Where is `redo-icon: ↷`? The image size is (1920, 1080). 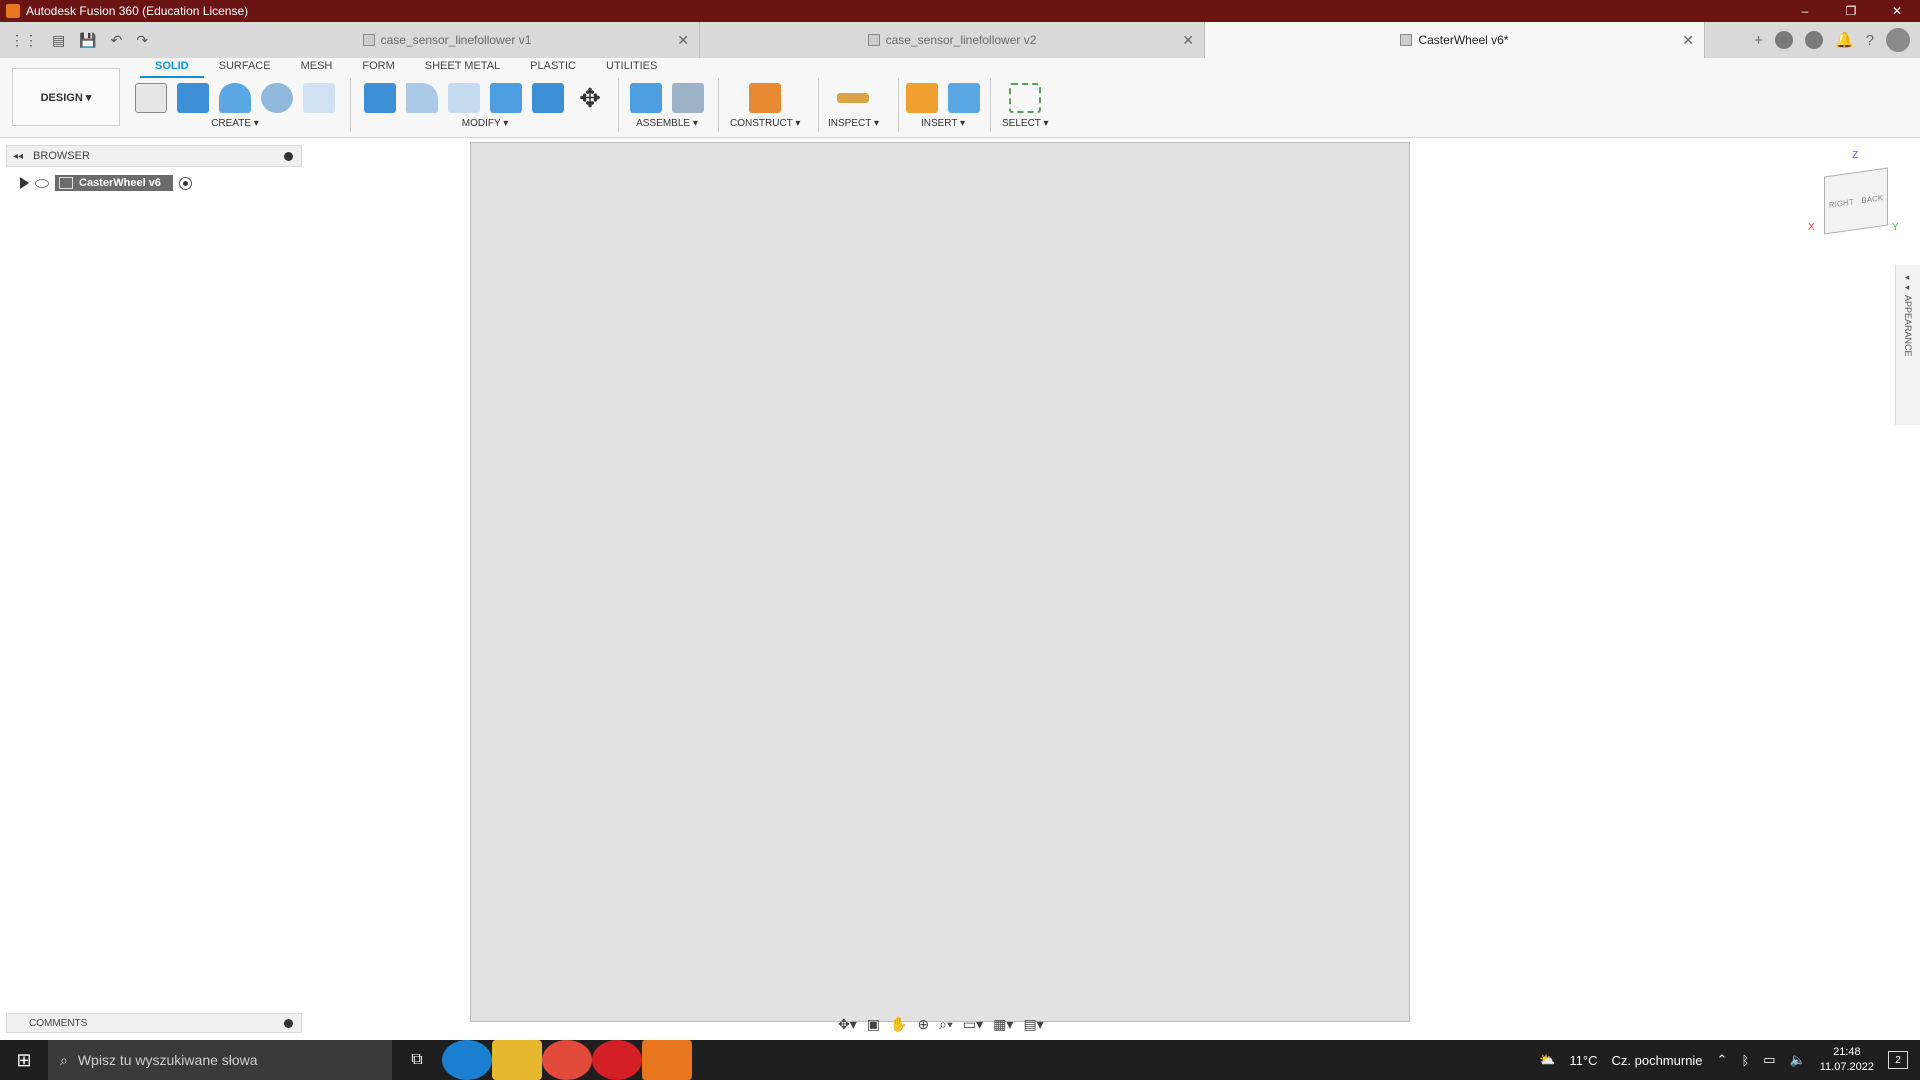 redo-icon: ↷ is located at coordinates (142, 40).